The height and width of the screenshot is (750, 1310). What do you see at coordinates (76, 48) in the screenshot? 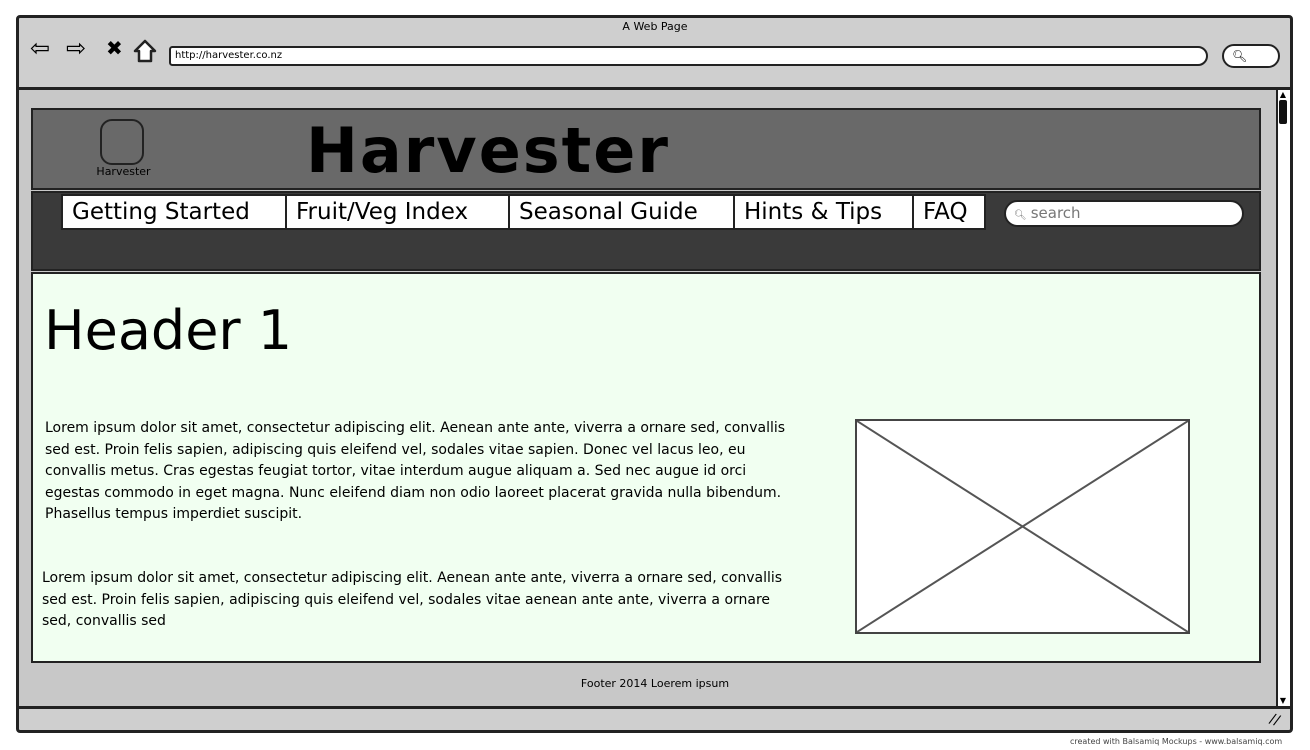
I see `forward-arrow-icon: ⇨` at bounding box center [76, 48].